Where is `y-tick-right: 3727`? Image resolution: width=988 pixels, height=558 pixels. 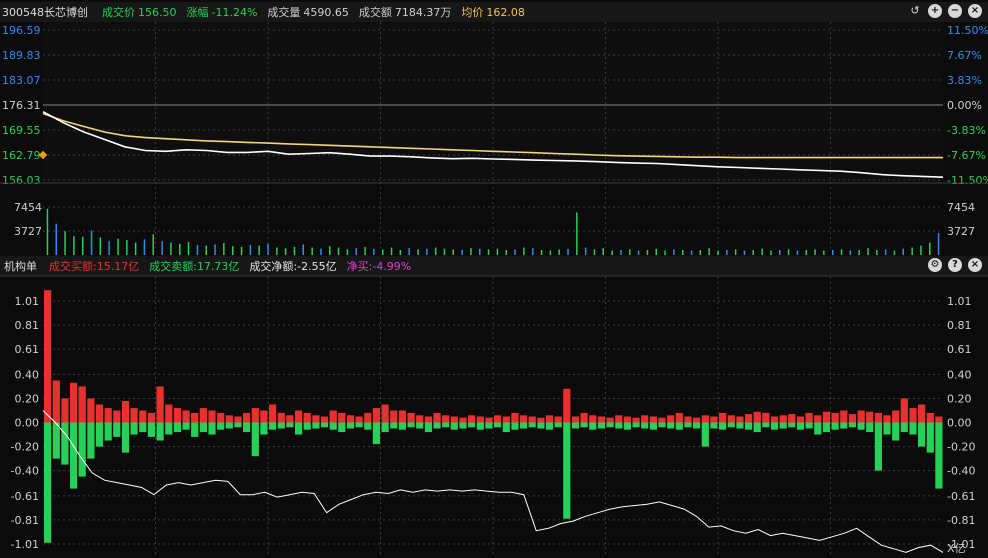
y-tick-right: 3727 is located at coordinates (961, 231).